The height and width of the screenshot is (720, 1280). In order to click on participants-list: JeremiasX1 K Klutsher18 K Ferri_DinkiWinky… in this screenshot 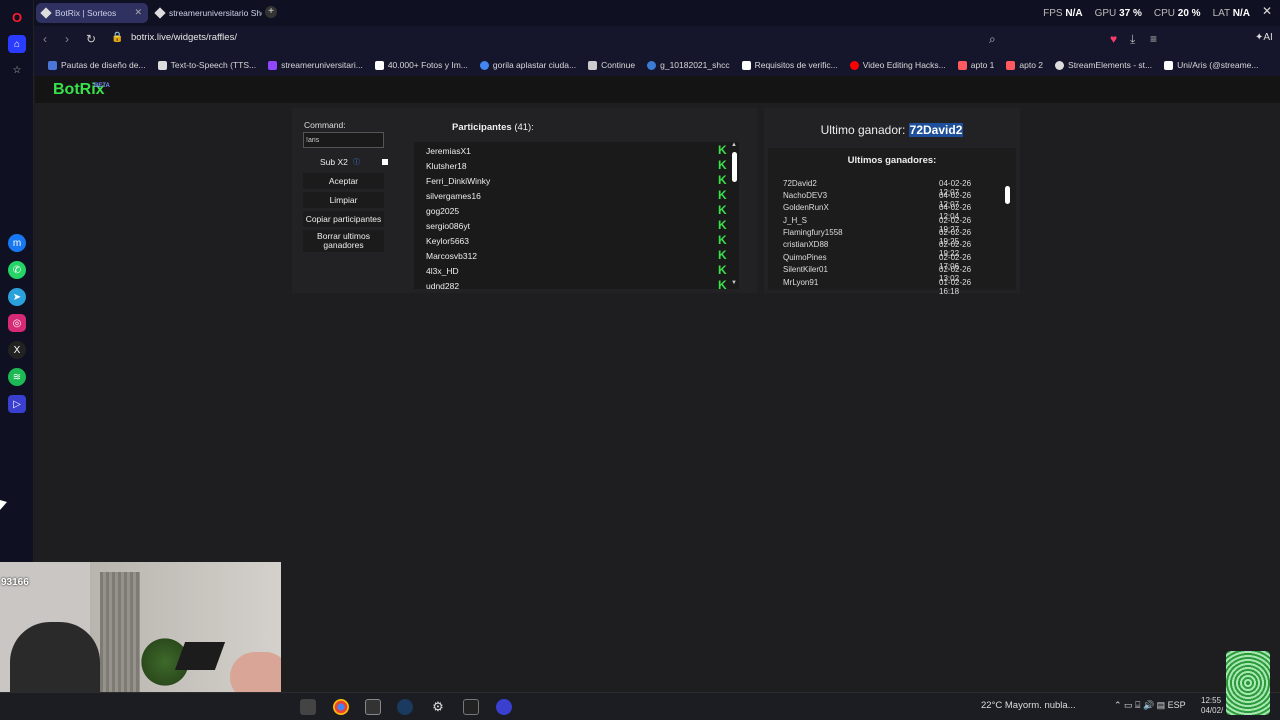, I will do `click(576, 215)`.